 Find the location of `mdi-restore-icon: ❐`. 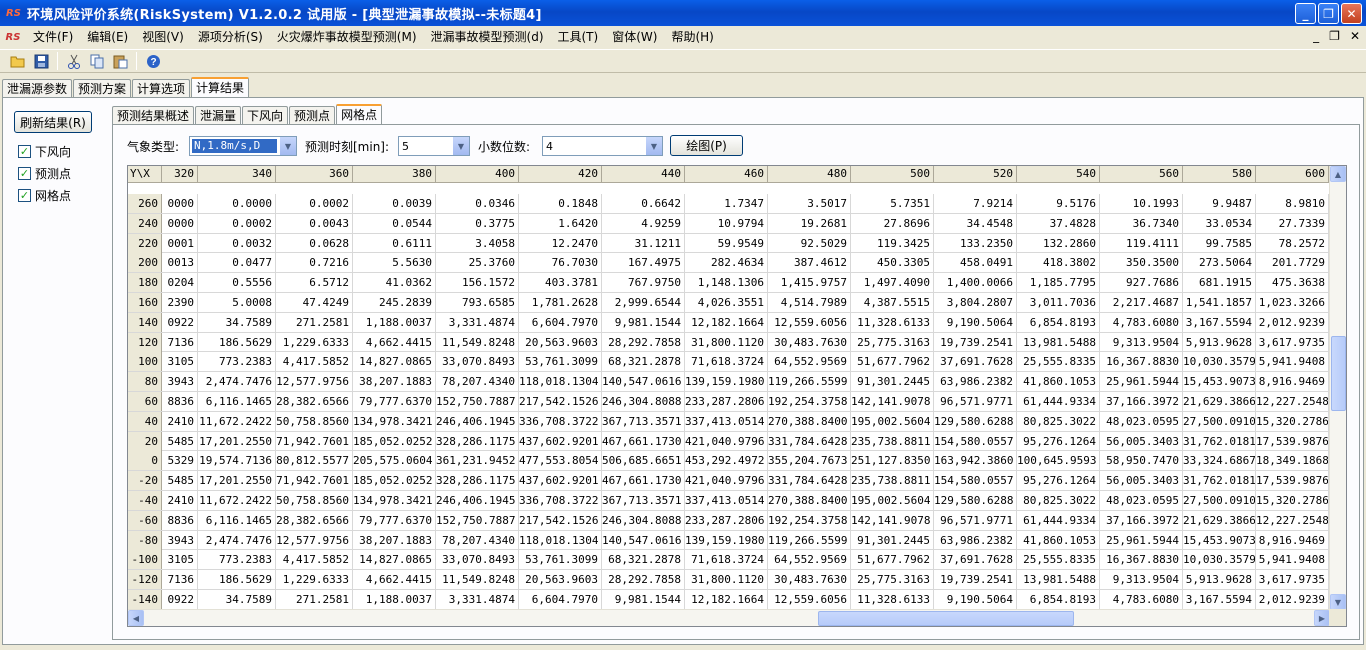

mdi-restore-icon: ❐ is located at coordinates (1334, 36).